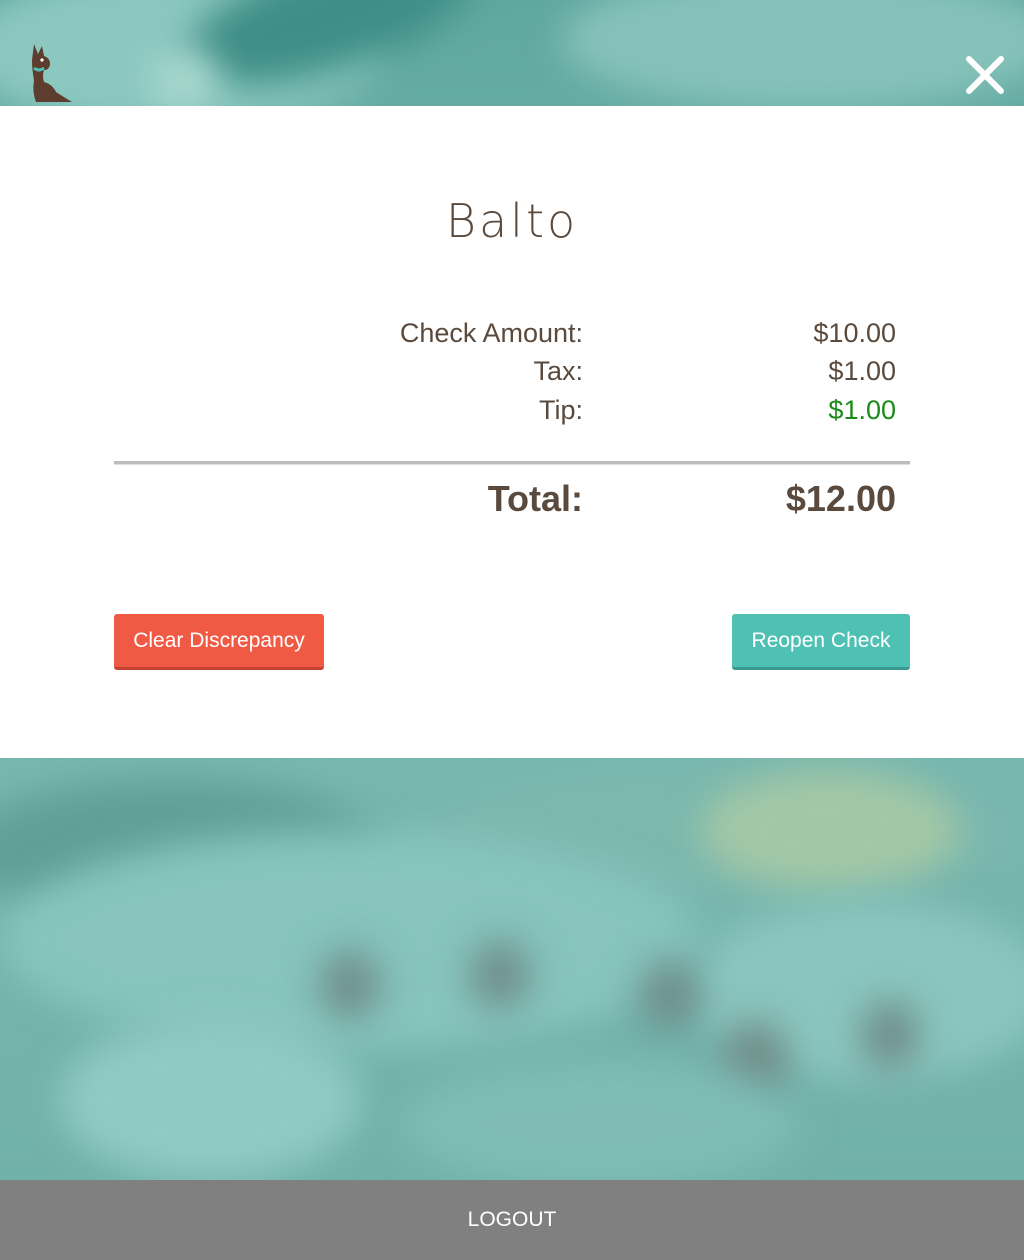 This screenshot has height=1260, width=1024. Describe the element at coordinates (53, 73) in the screenshot. I see `dog-icon` at that location.